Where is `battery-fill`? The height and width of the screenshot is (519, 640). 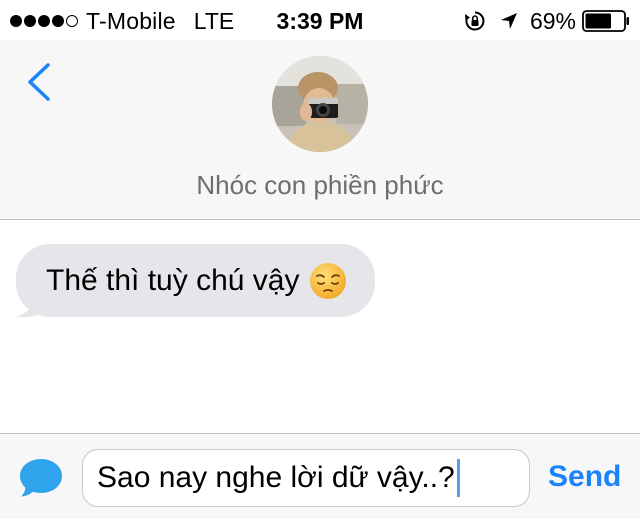
battery-fill is located at coordinates (598, 21).